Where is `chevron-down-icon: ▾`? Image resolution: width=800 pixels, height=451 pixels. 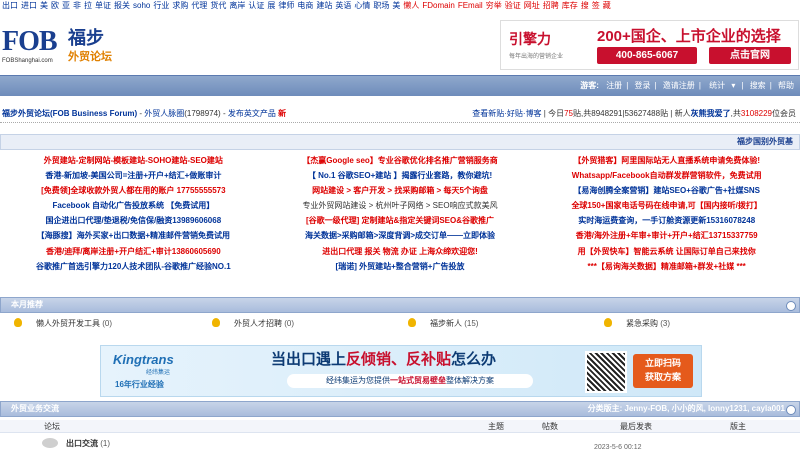
chevron-down-icon: ▾ is located at coordinates (733, 85).